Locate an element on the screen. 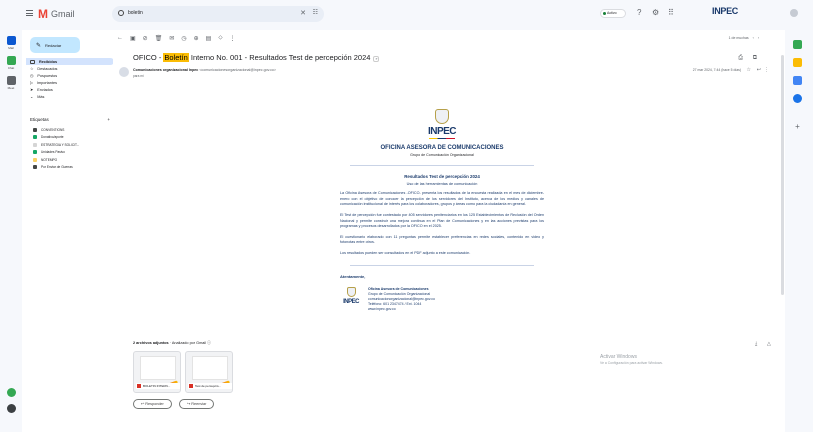  label-item: CONVENTIONS is located at coordinates (70, 130).